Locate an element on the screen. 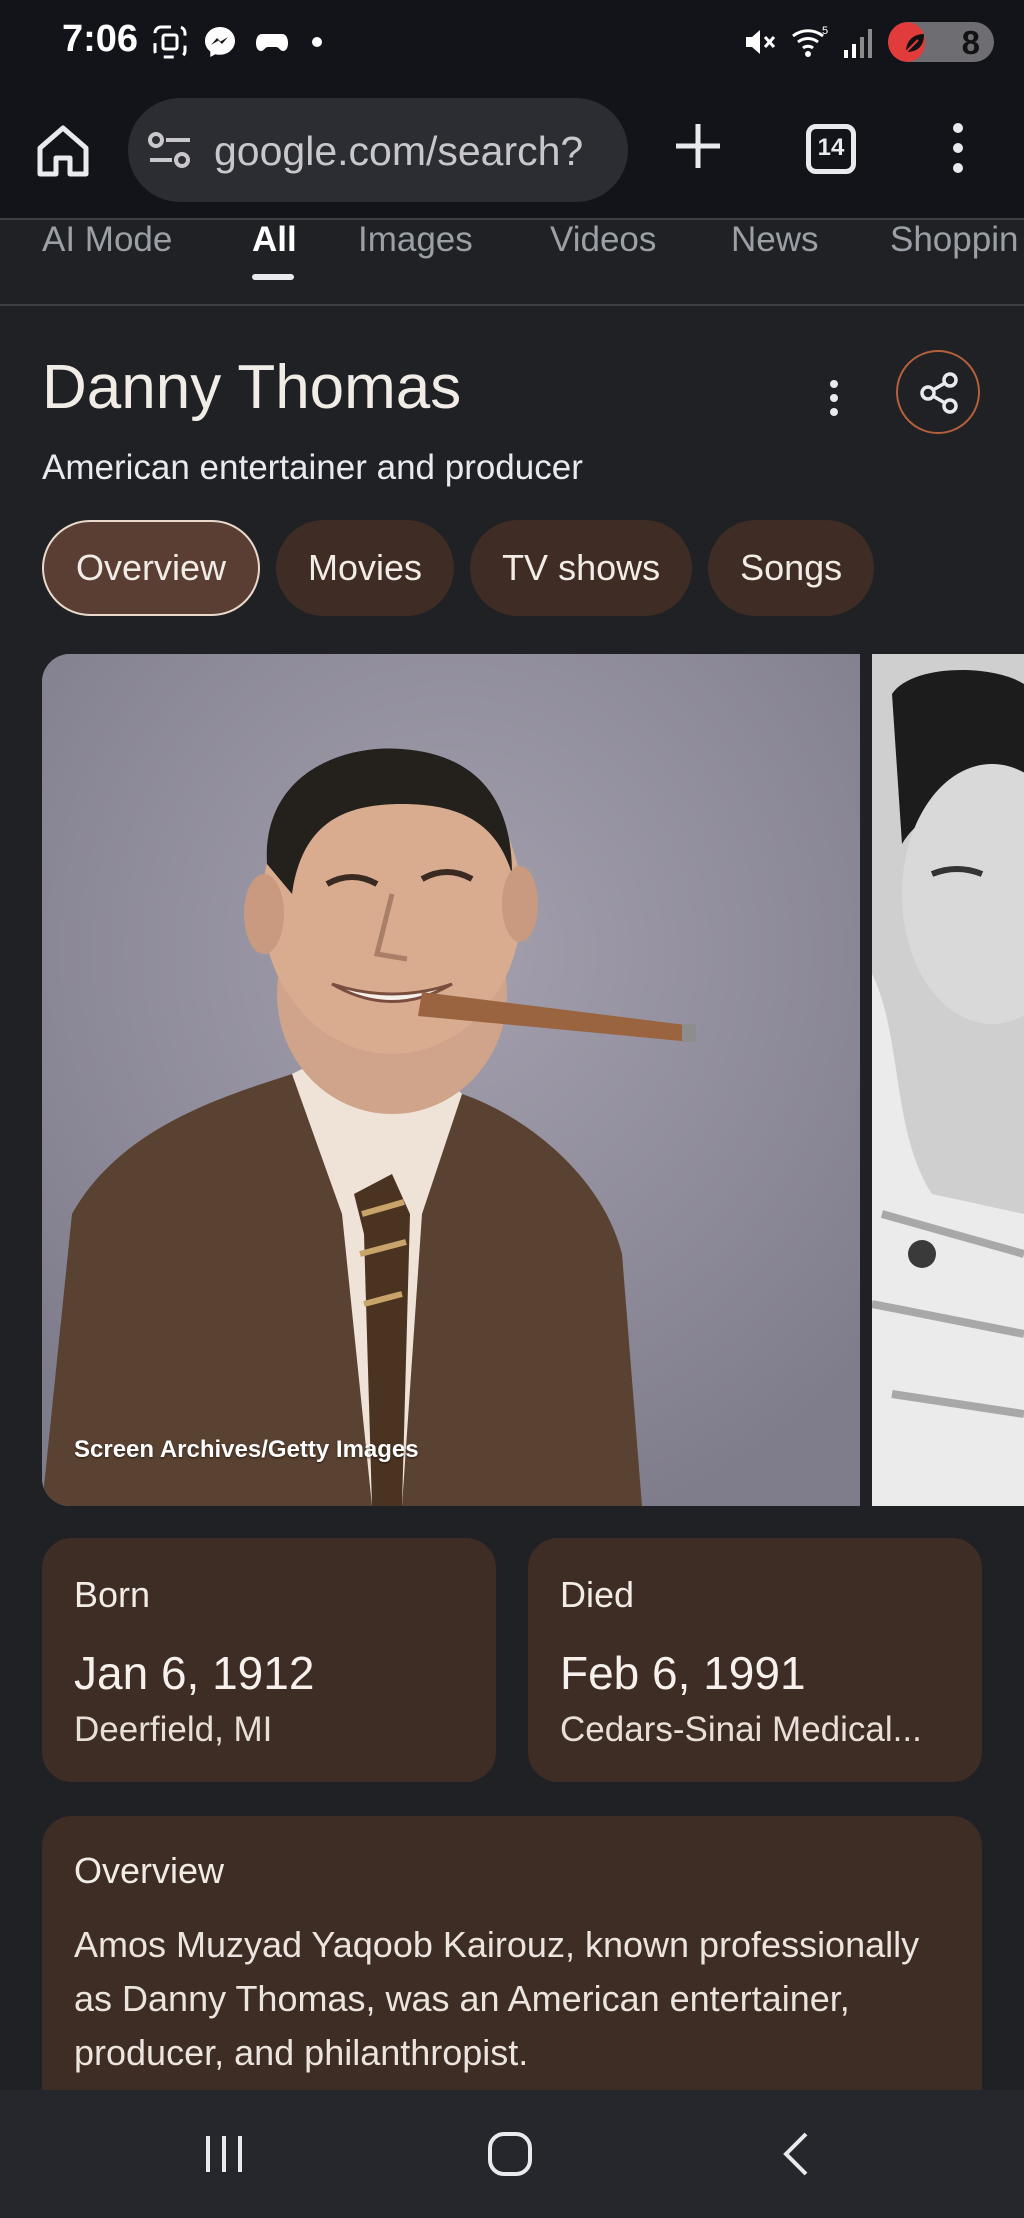  status-icons-right: 5 8 is located at coordinates (868, 42).